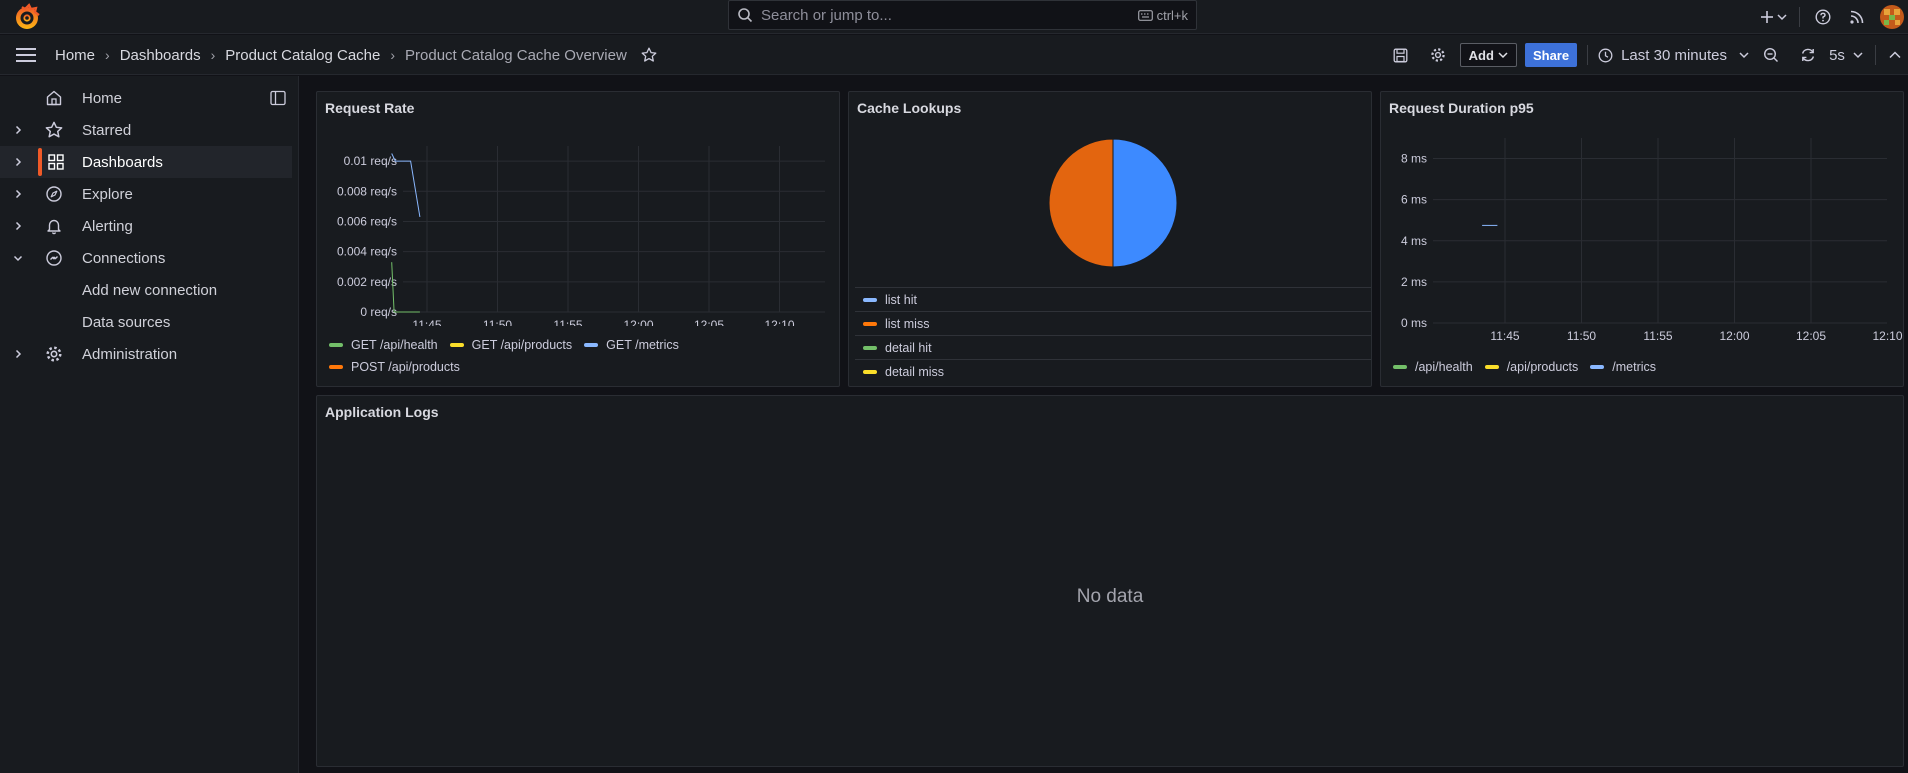  I want to click on top-bar: Search or jump to... ctrl+k, so click(954, 17).